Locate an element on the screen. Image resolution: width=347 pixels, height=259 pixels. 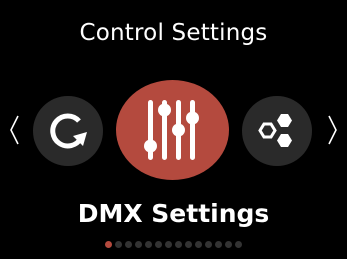
carousel-item-current is located at coordinates (172, 130).